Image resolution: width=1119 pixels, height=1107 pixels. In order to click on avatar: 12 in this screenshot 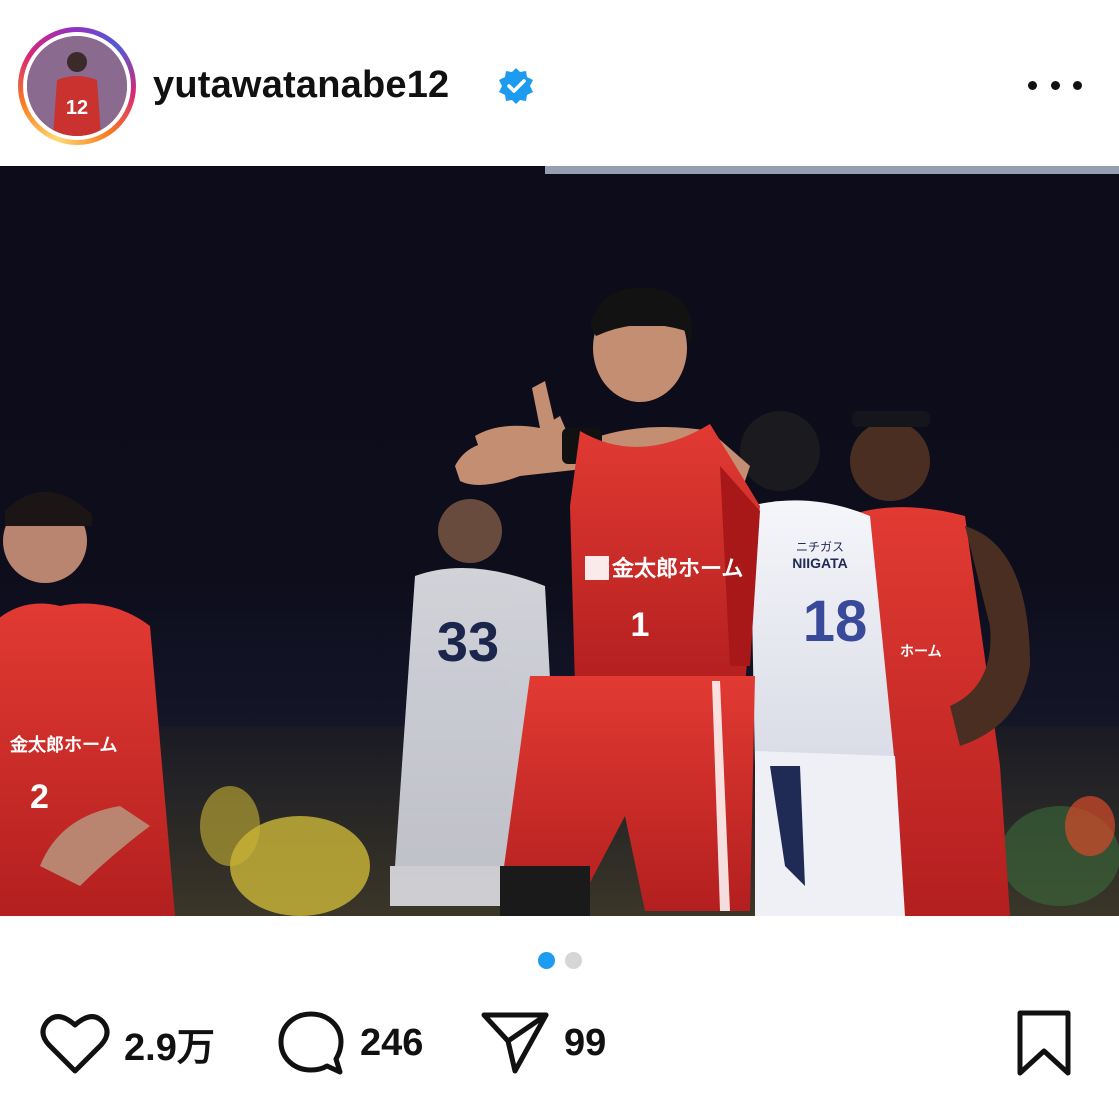, I will do `click(77, 86)`.